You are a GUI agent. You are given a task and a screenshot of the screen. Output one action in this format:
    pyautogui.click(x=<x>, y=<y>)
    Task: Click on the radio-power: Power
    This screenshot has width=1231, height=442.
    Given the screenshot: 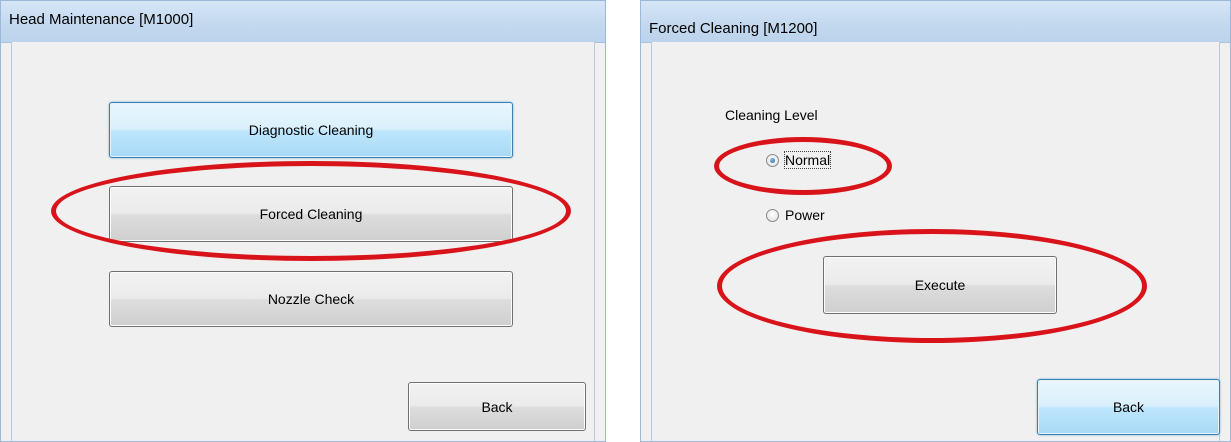 What is the action you would take?
    pyautogui.click(x=795, y=215)
    